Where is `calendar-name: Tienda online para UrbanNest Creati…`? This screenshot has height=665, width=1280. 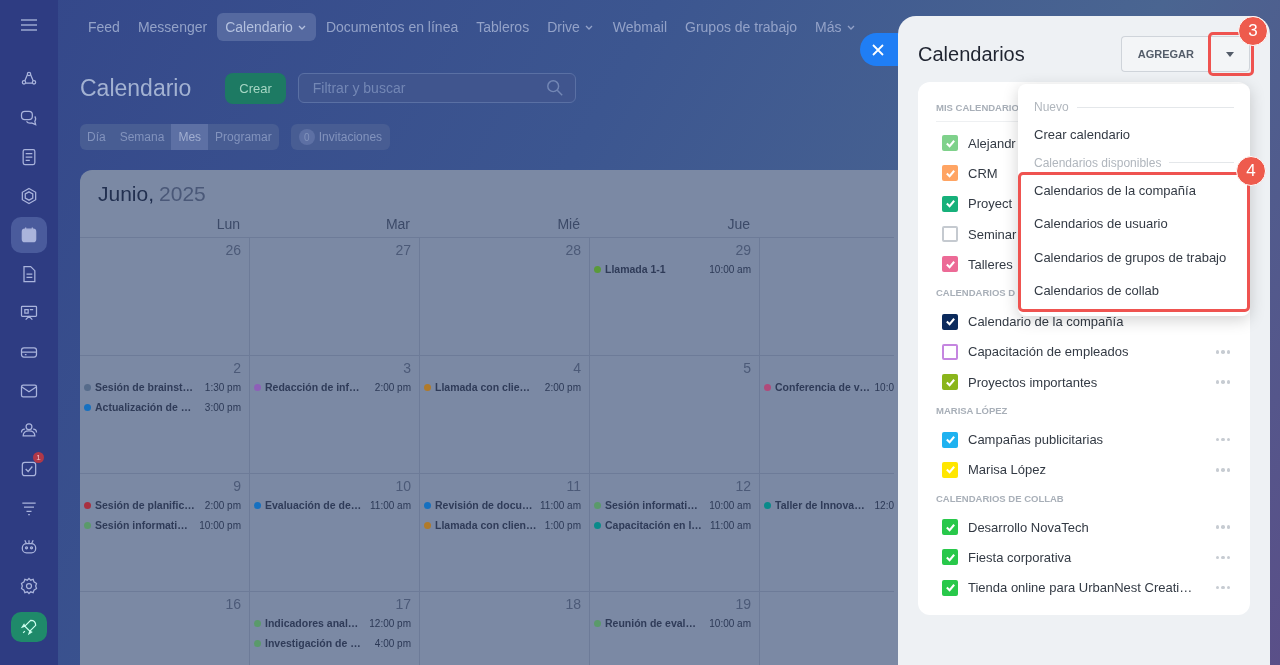
calendar-name: Tienda online para UrbanNest Creati… is located at coordinates (1080, 588).